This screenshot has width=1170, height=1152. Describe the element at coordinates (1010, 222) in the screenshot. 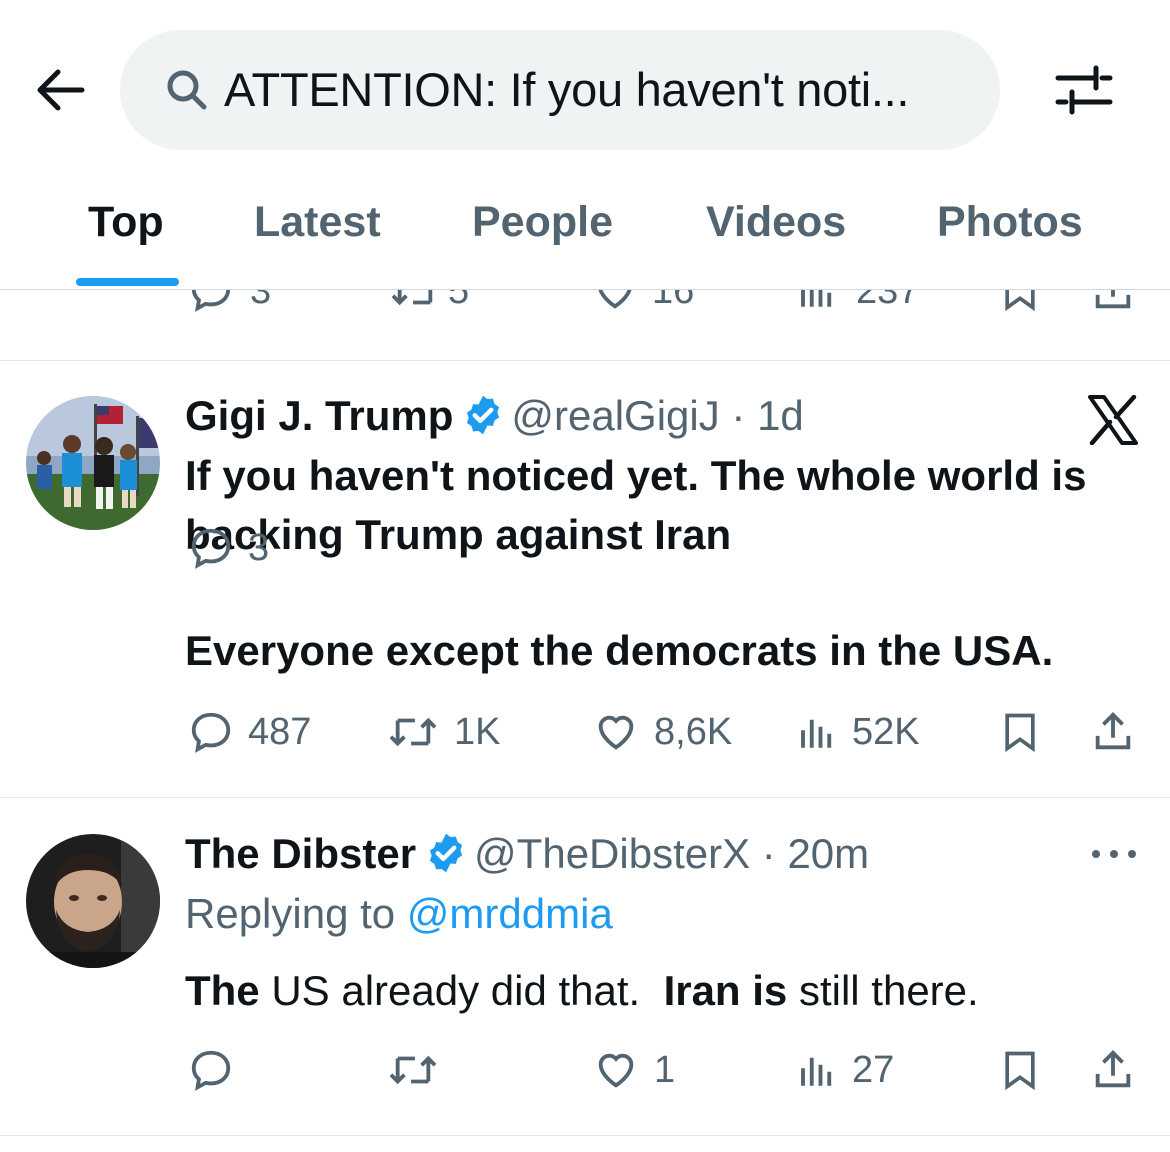

I see `tab-photos: Photos` at that location.